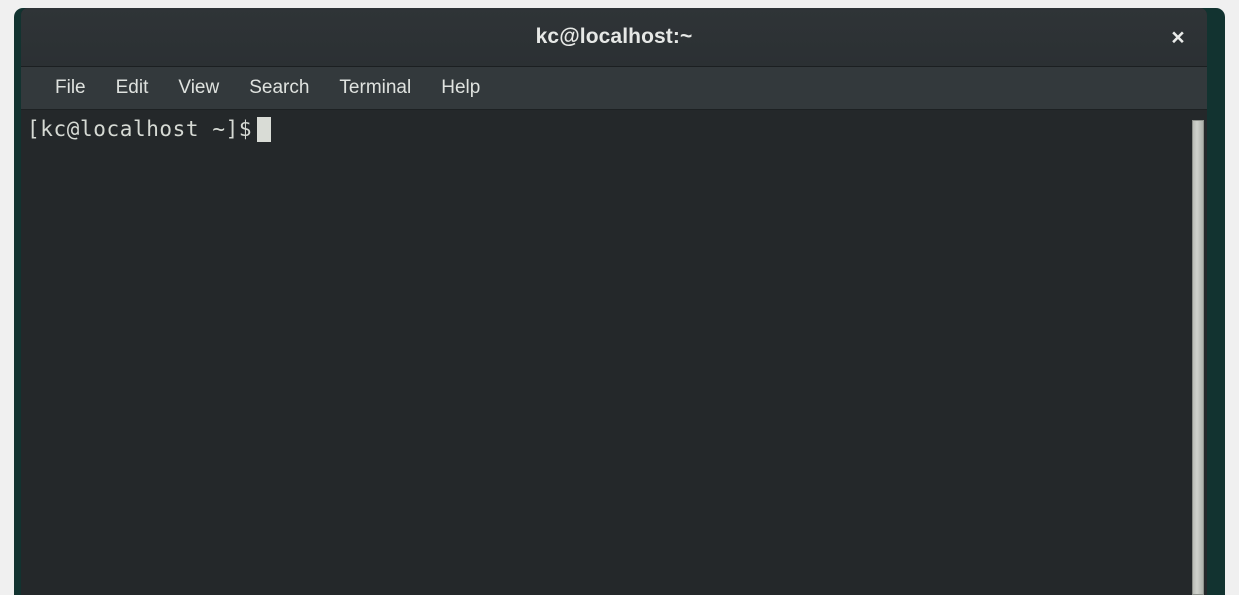 This screenshot has height=595, width=1239. What do you see at coordinates (614, 88) in the screenshot?
I see `menu-bar: File Edit View Search Terminal Help` at bounding box center [614, 88].